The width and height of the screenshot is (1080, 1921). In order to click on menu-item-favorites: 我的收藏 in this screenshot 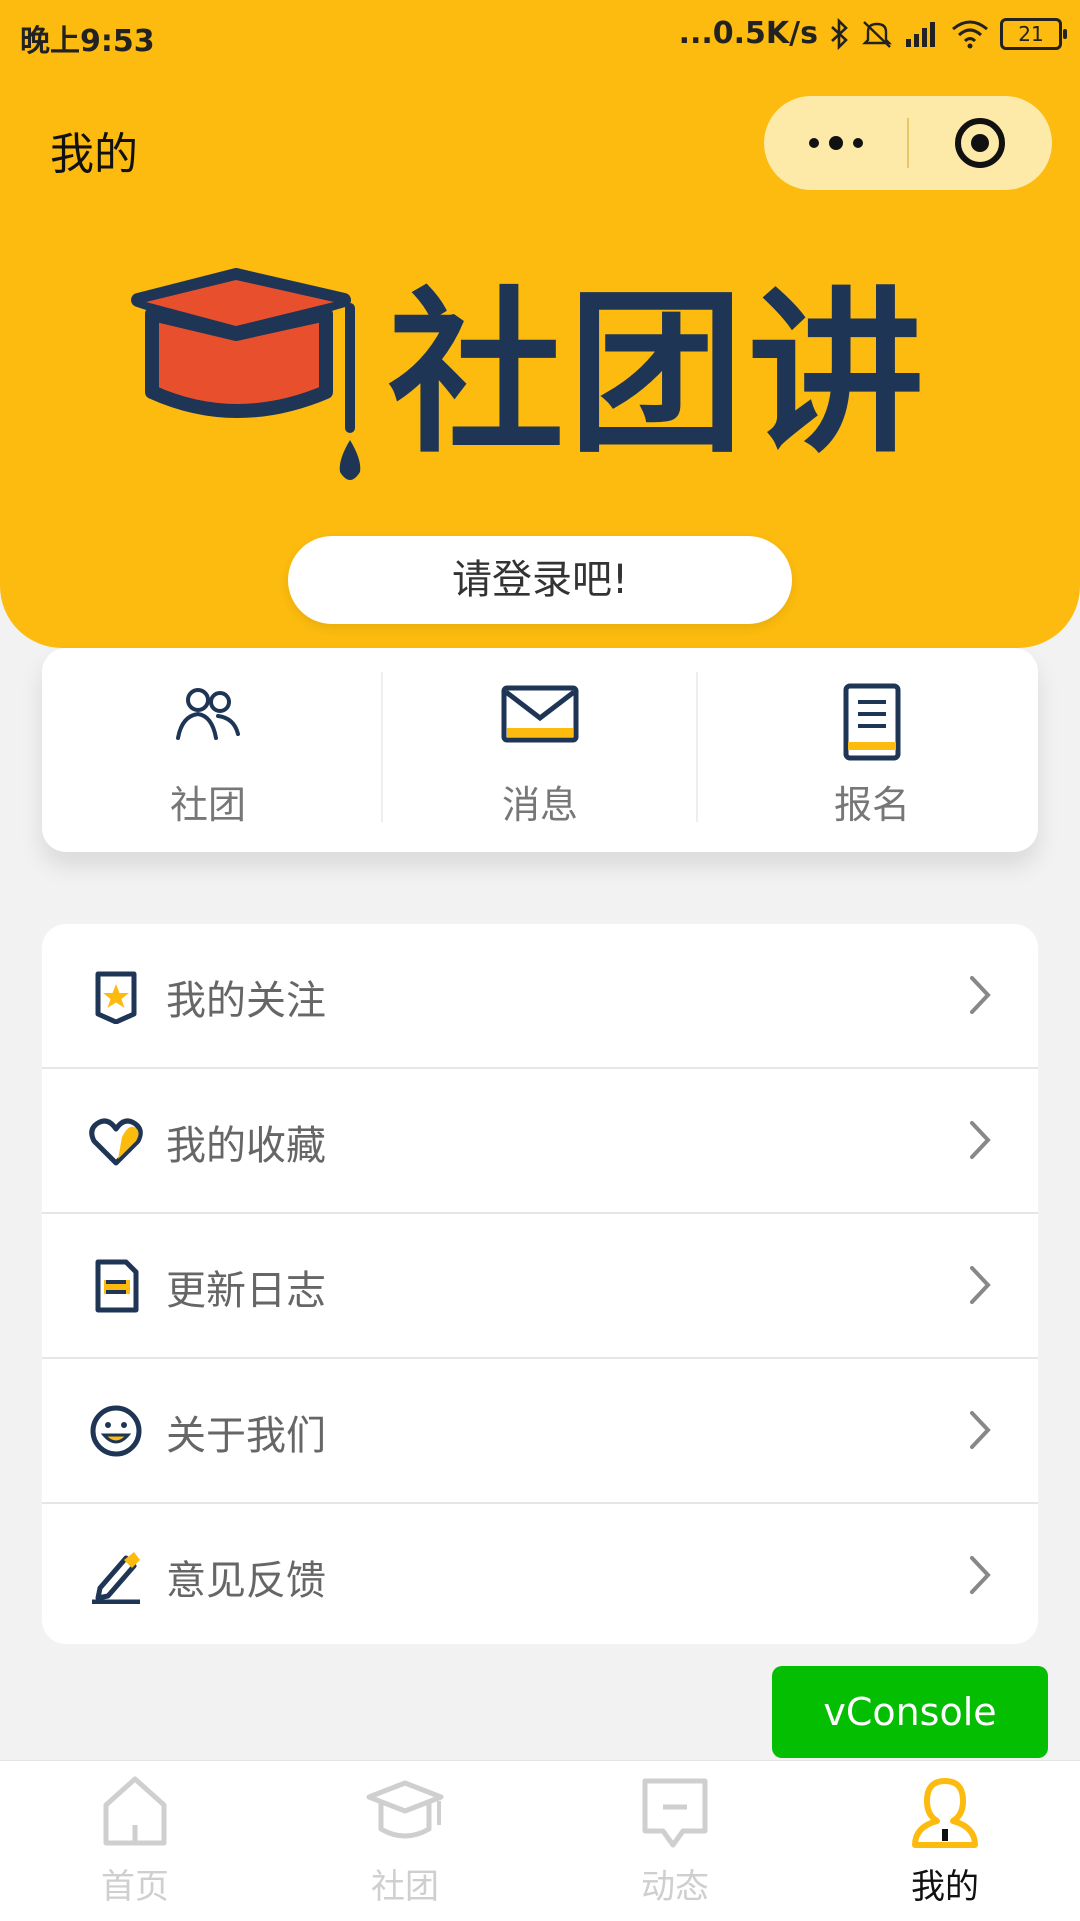, I will do `click(540, 1140)`.